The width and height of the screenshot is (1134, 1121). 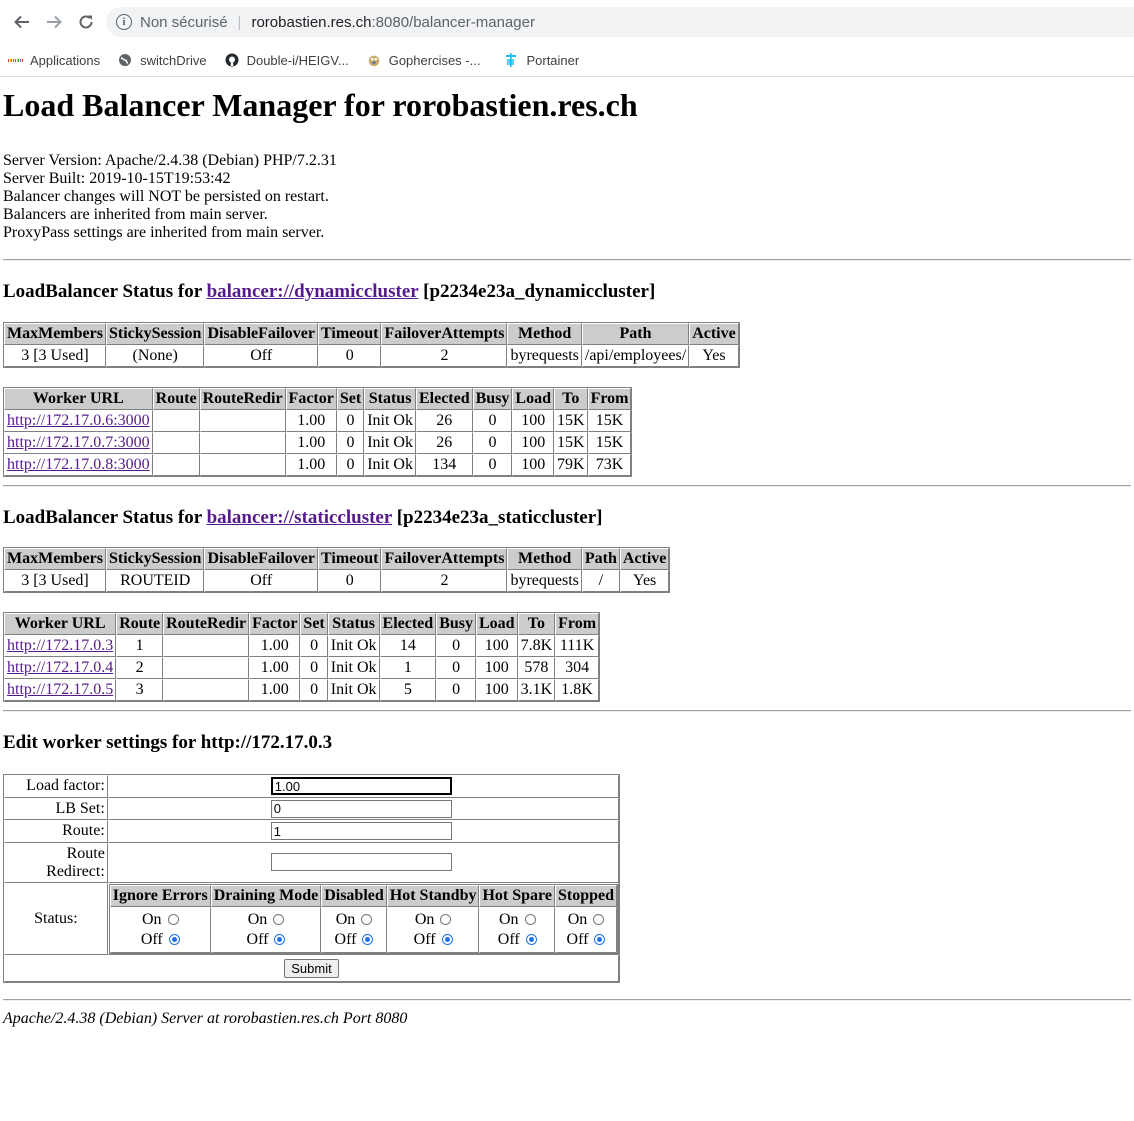 What do you see at coordinates (266, 895) in the screenshot?
I see `status-option-header: Draining Mode` at bounding box center [266, 895].